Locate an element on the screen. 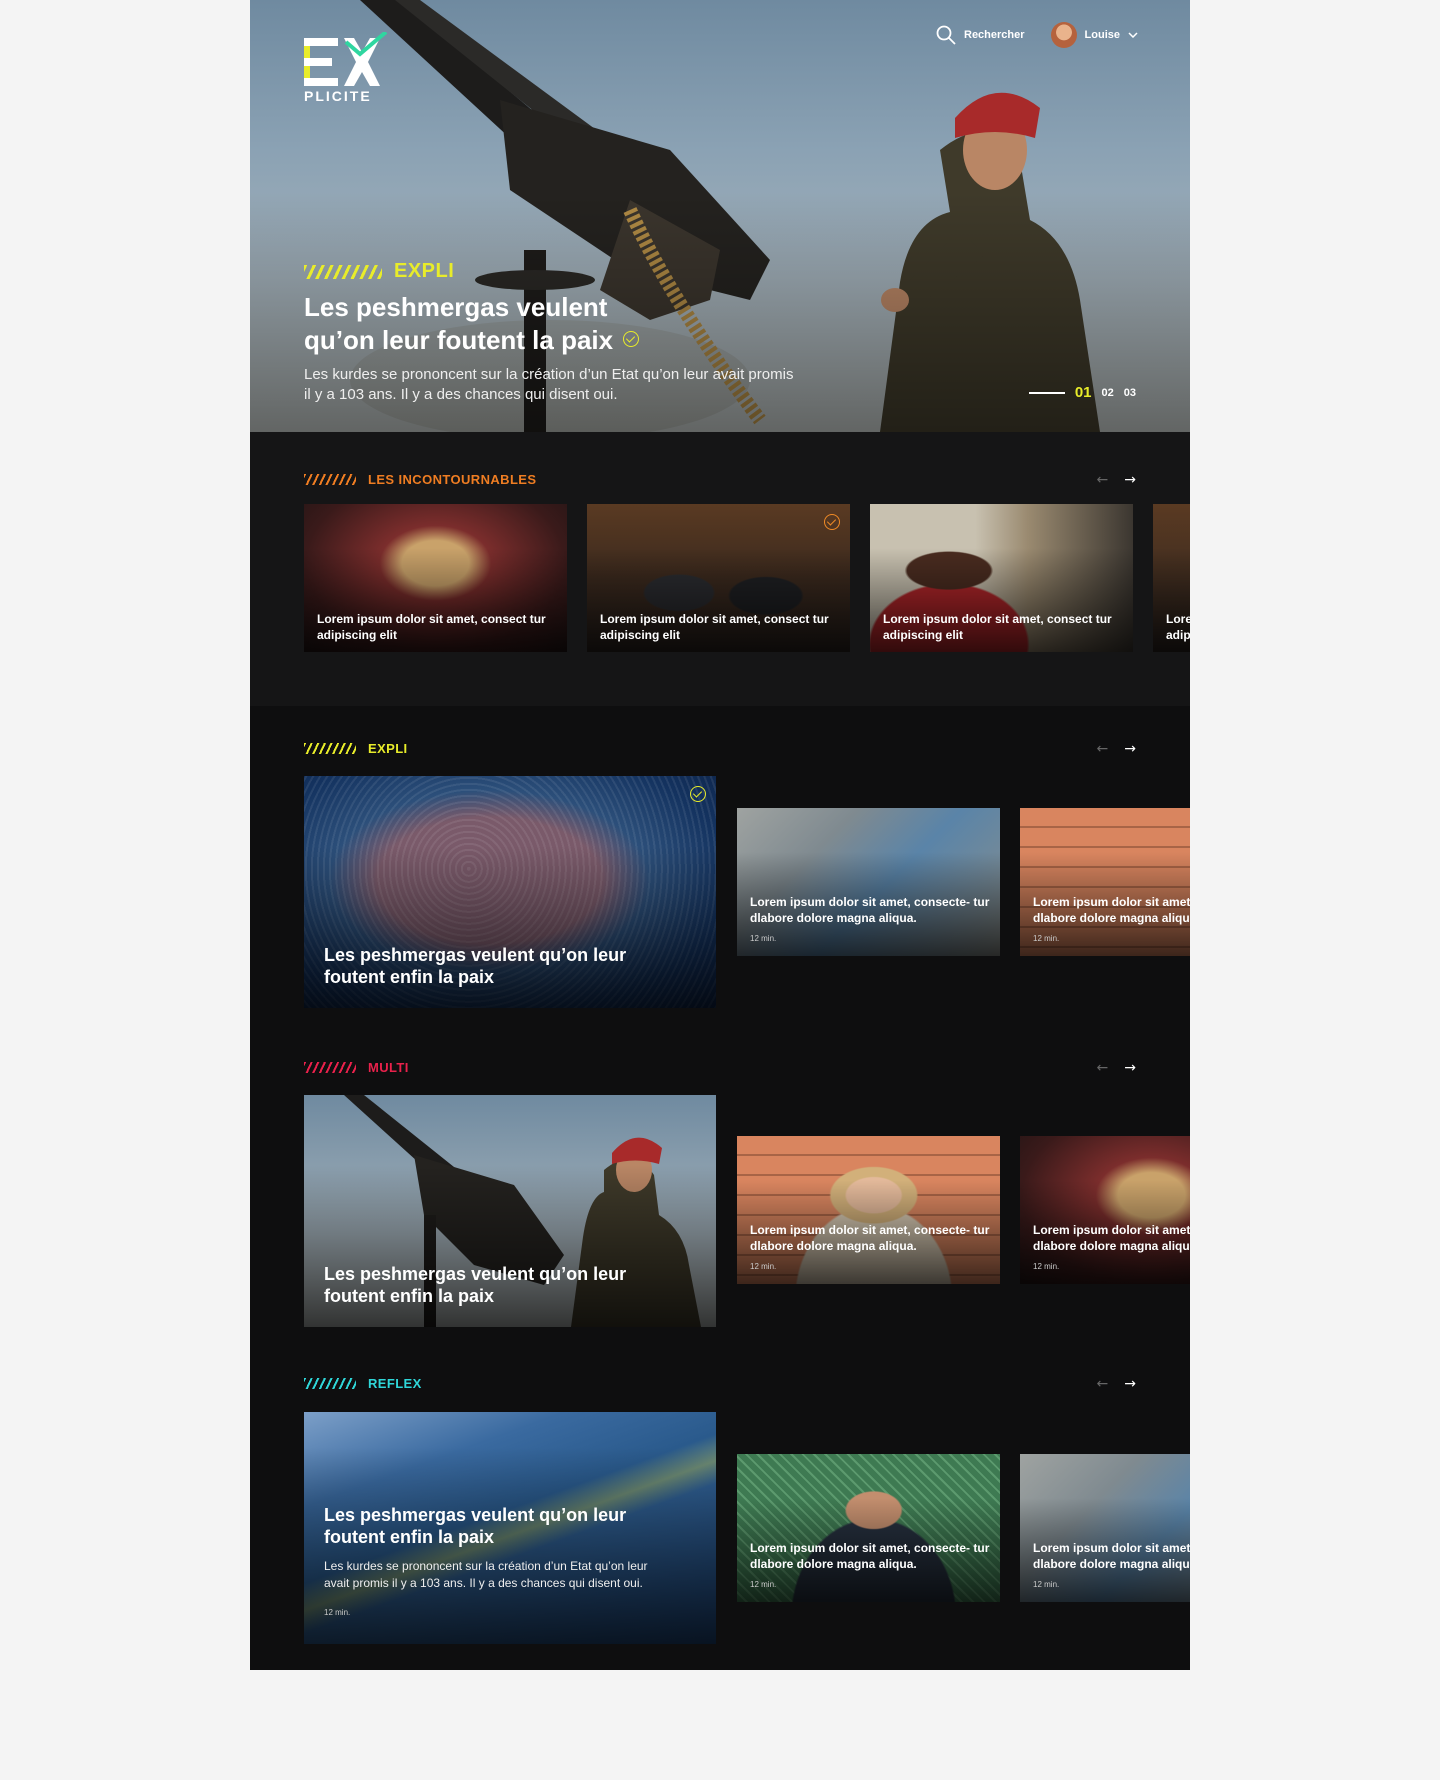 This screenshot has height=1780, width=1440. hero-tag: EXPLI is located at coordinates (564, 271).